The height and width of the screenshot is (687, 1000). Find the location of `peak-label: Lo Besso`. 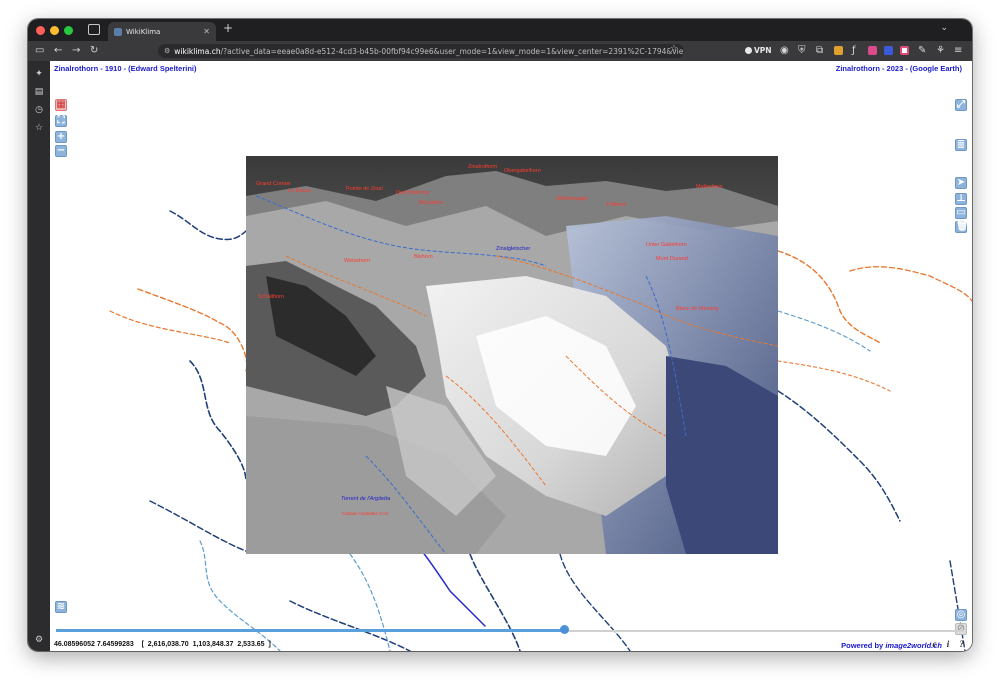

peak-label: Lo Besso is located at coordinates (299, 191).